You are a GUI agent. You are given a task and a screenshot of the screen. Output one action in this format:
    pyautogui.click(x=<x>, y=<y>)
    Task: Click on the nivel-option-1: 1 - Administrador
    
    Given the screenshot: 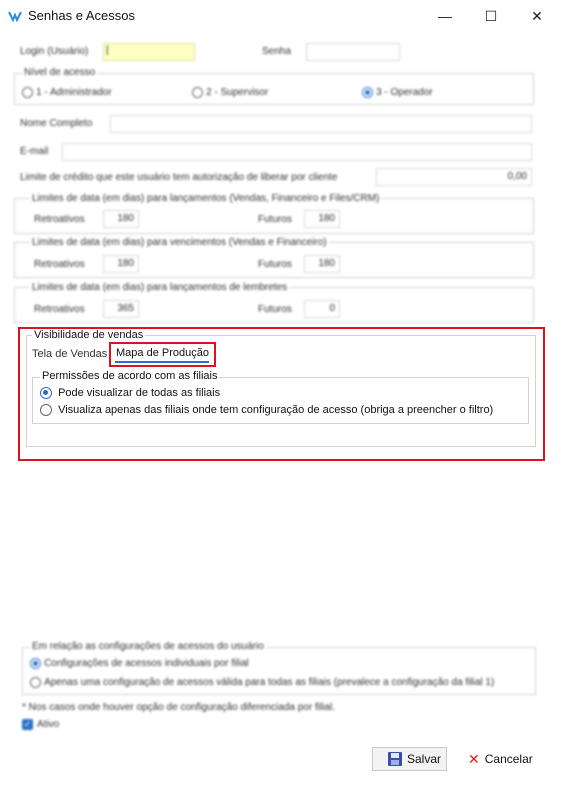 What is the action you would take?
    pyautogui.click(x=67, y=92)
    